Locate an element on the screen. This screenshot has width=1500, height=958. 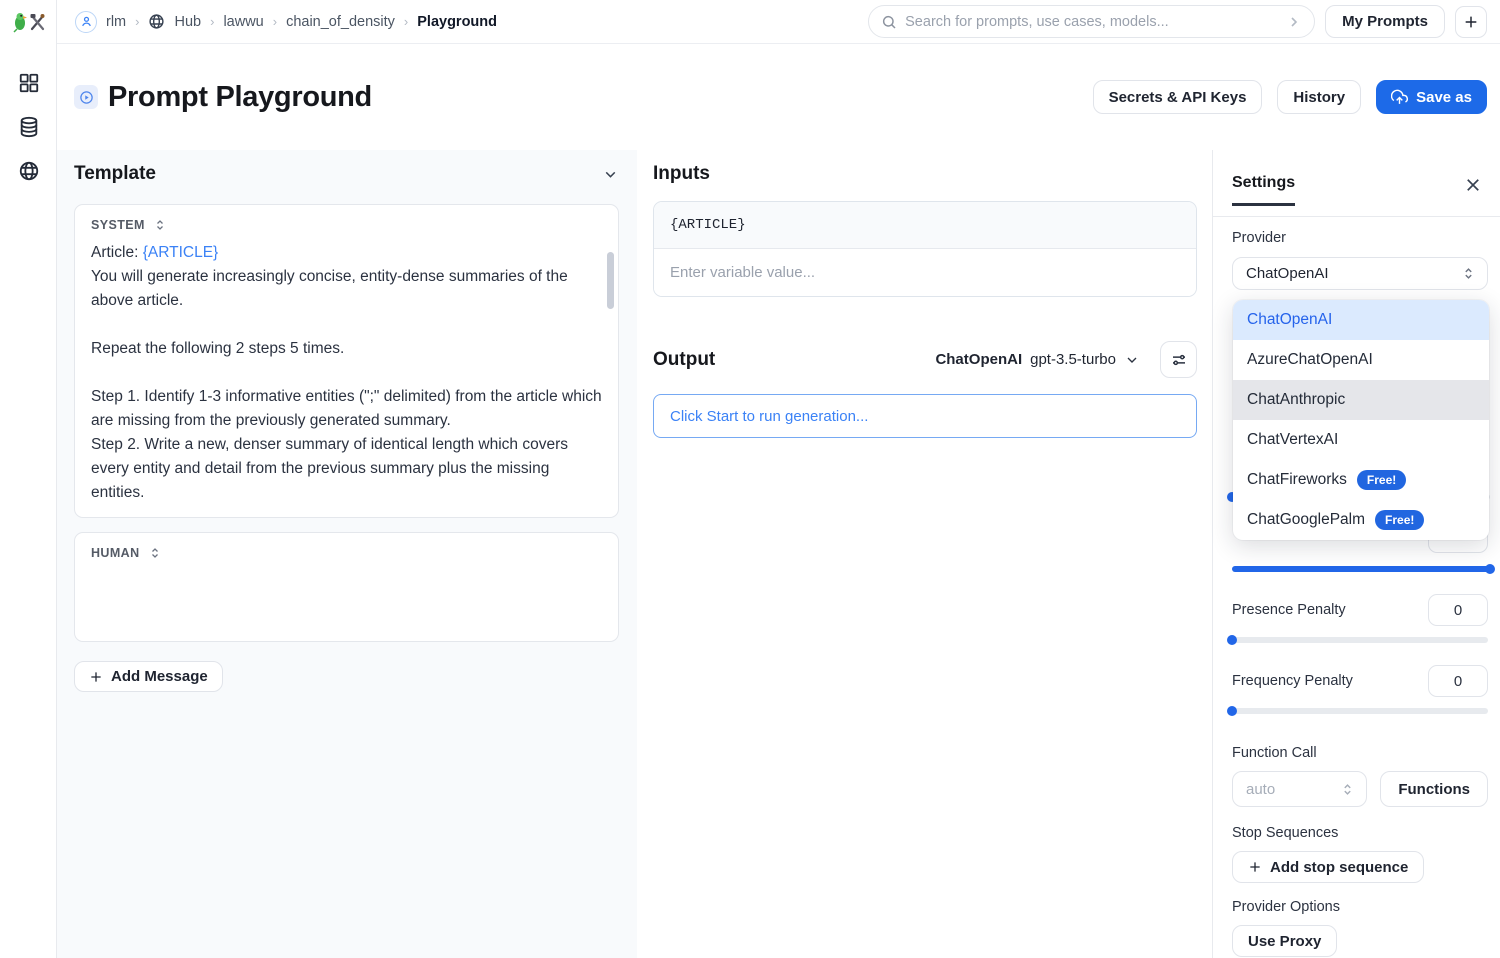
template-section-title: Template is located at coordinates (115, 173).